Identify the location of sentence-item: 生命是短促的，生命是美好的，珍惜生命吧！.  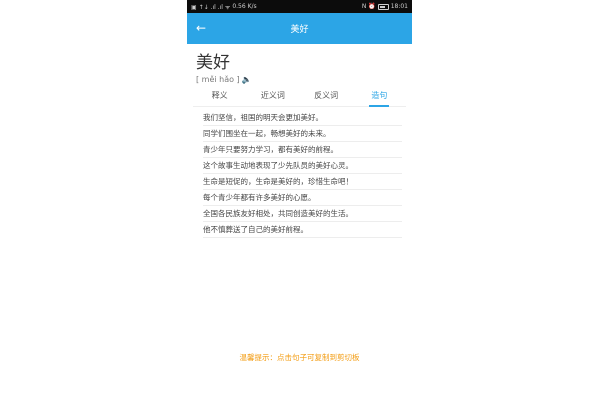
(302, 182).